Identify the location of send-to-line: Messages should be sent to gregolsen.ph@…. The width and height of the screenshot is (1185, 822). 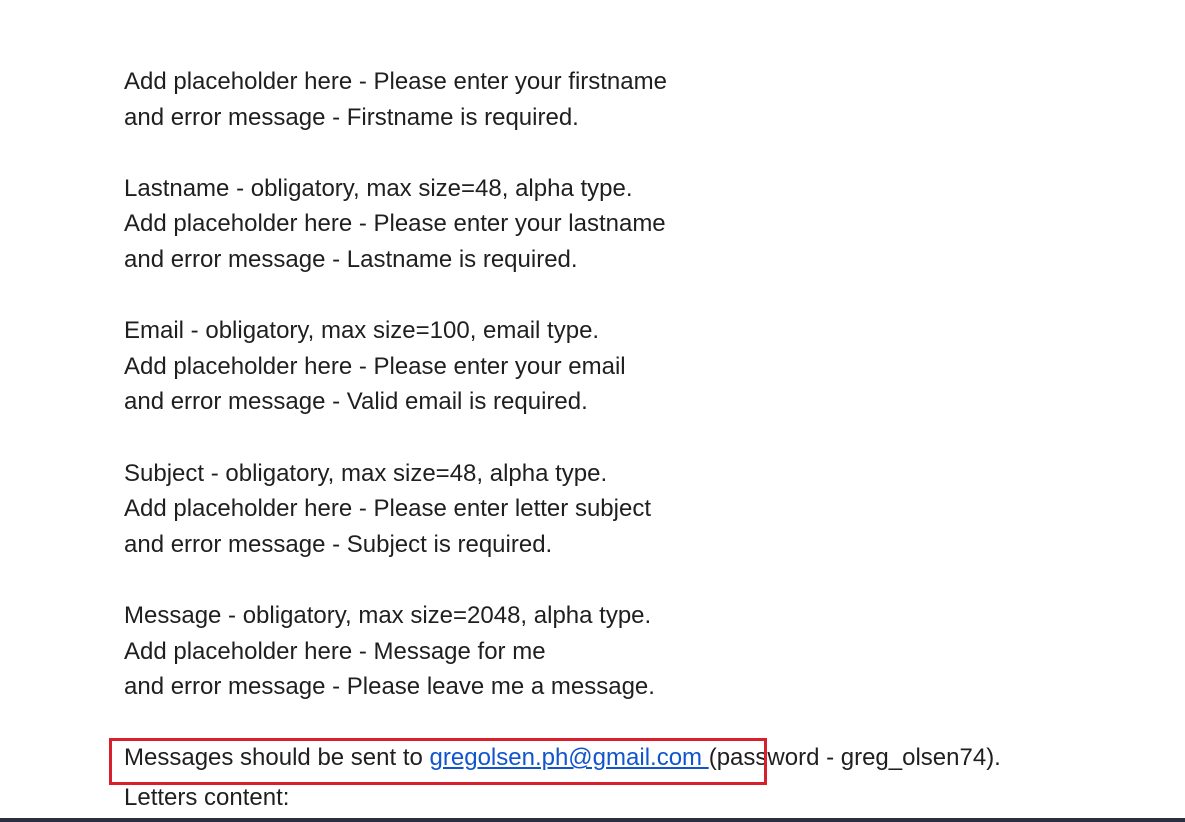
(644, 758).